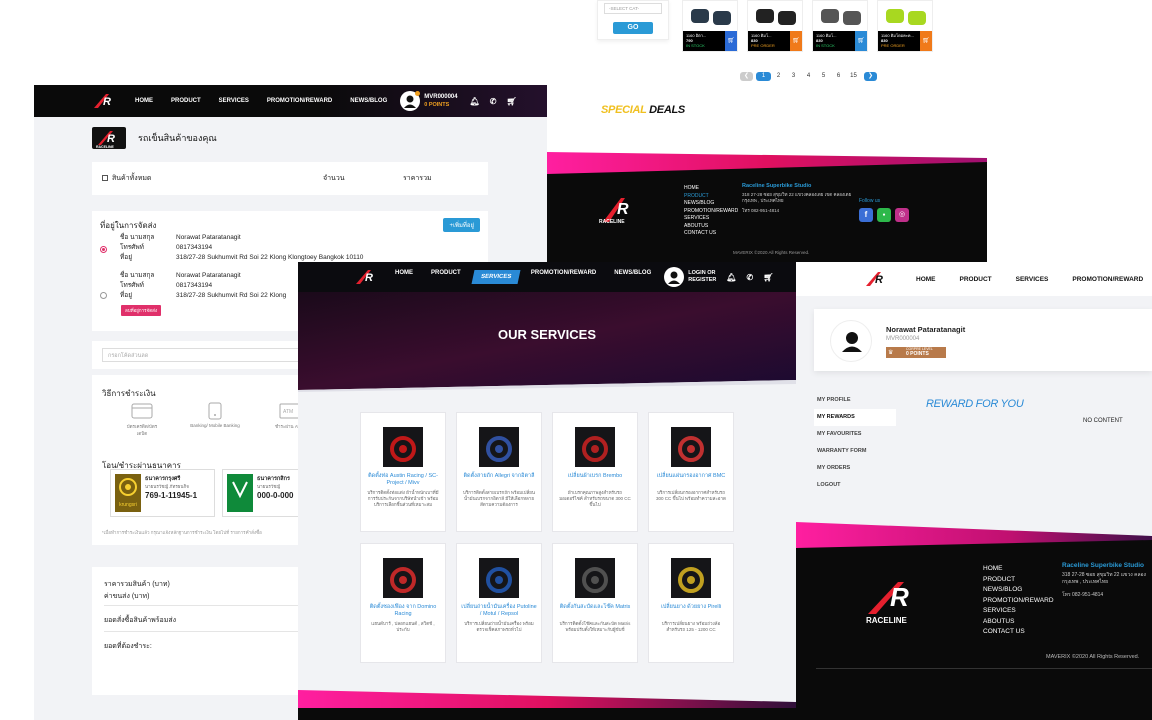 This screenshot has height=720, width=1152. What do you see at coordinates (633, 28) in the screenshot?
I see `go-button: GO` at bounding box center [633, 28].